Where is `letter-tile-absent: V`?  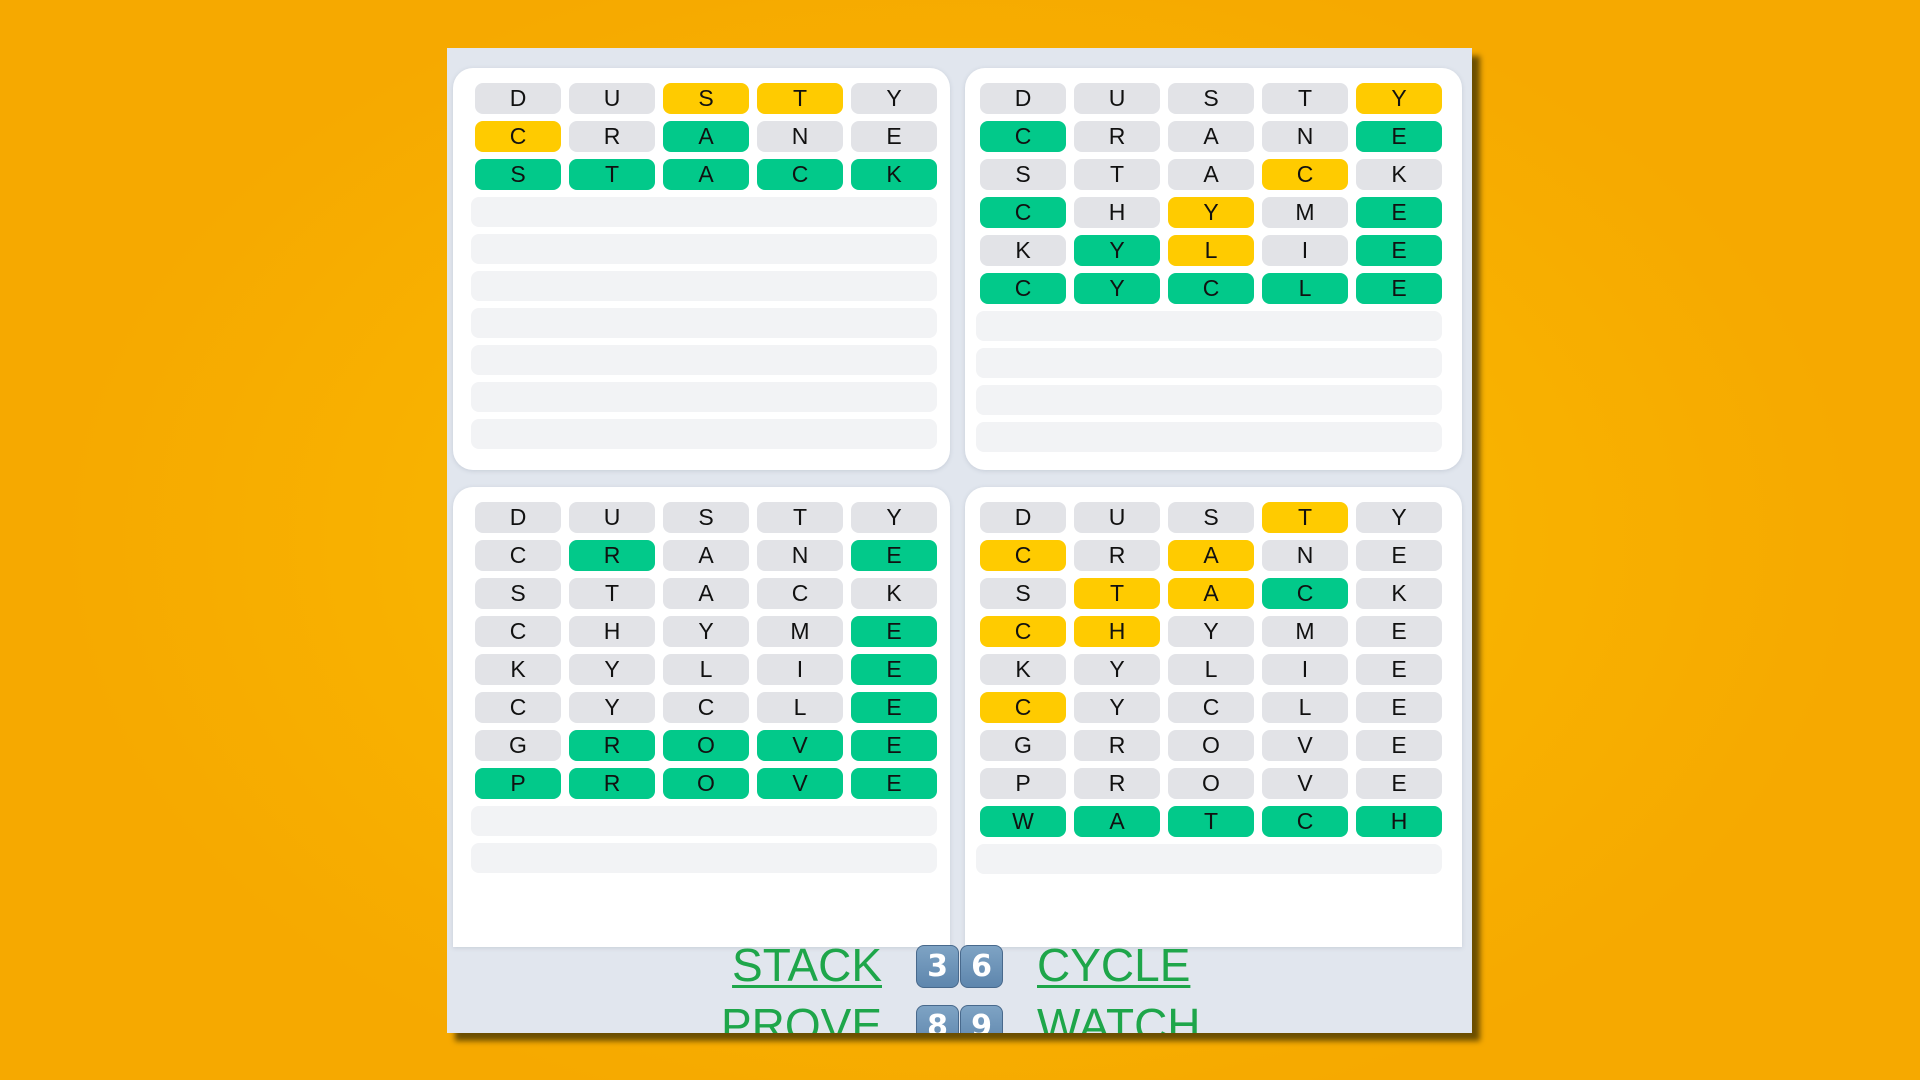 letter-tile-absent: V is located at coordinates (1305, 783).